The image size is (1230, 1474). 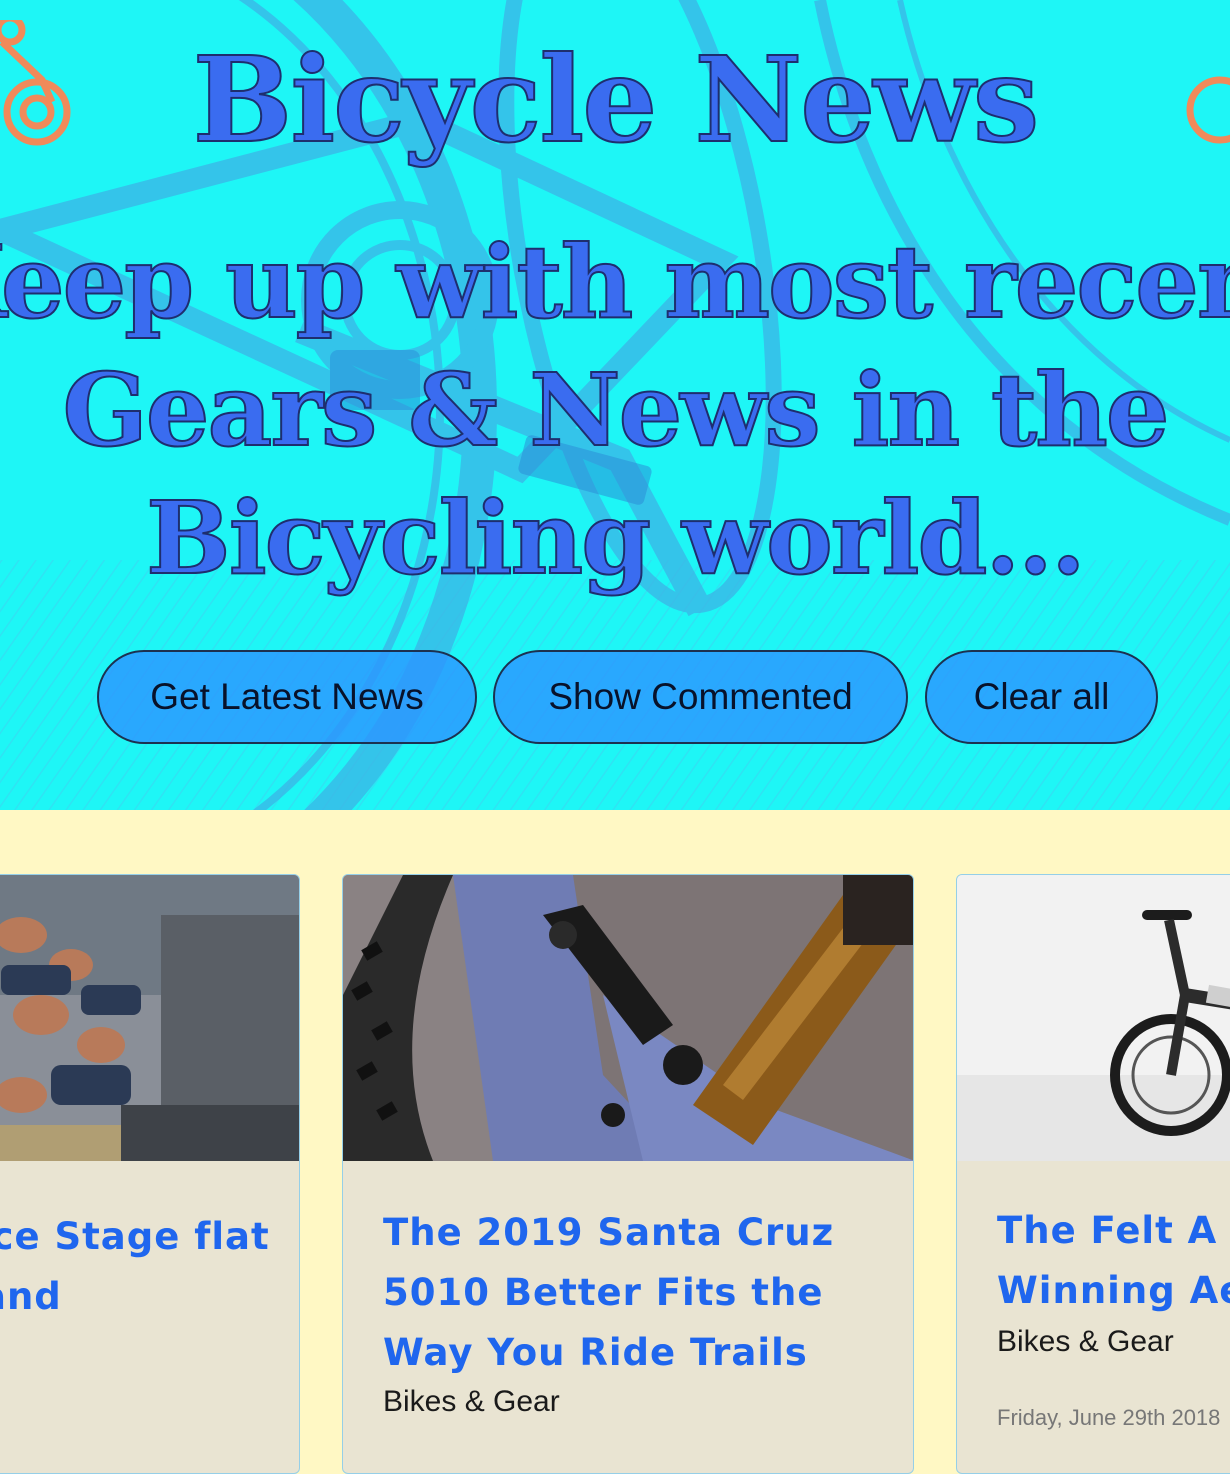 What do you see at coordinates (1041, 697) in the screenshot?
I see `clear-all-button: Clear all` at bounding box center [1041, 697].